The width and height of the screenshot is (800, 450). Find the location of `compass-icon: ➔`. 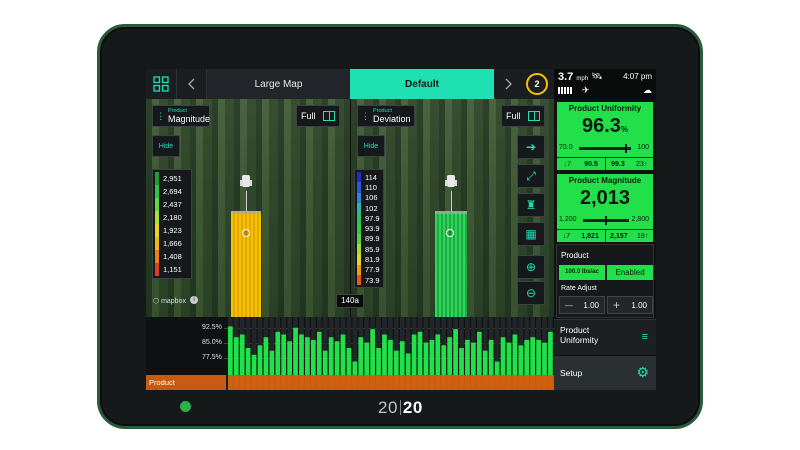

compass-icon: ➔ is located at coordinates (531, 147).